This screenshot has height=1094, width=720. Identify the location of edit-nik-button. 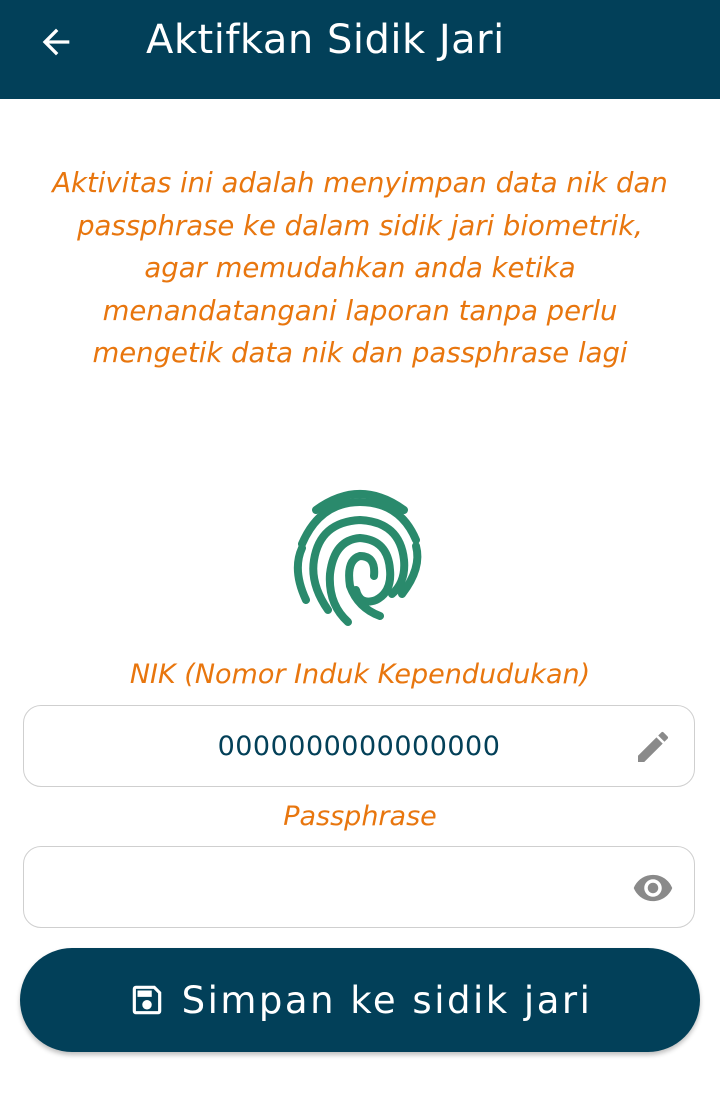
(653, 747).